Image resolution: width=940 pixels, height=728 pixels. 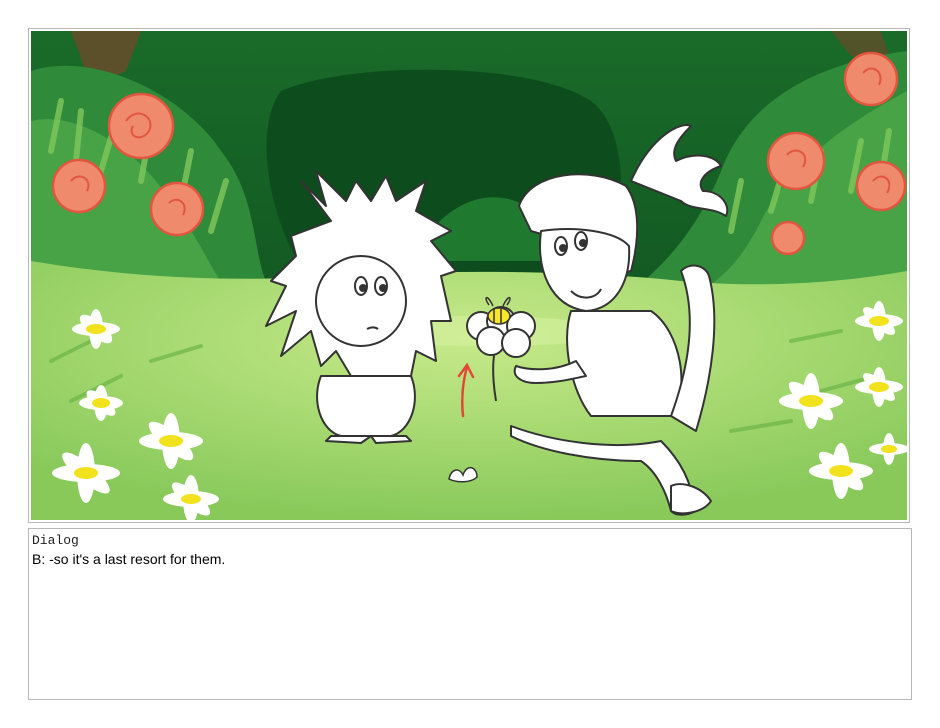 I want to click on dialog-heading: Dialog, so click(x=55, y=540).